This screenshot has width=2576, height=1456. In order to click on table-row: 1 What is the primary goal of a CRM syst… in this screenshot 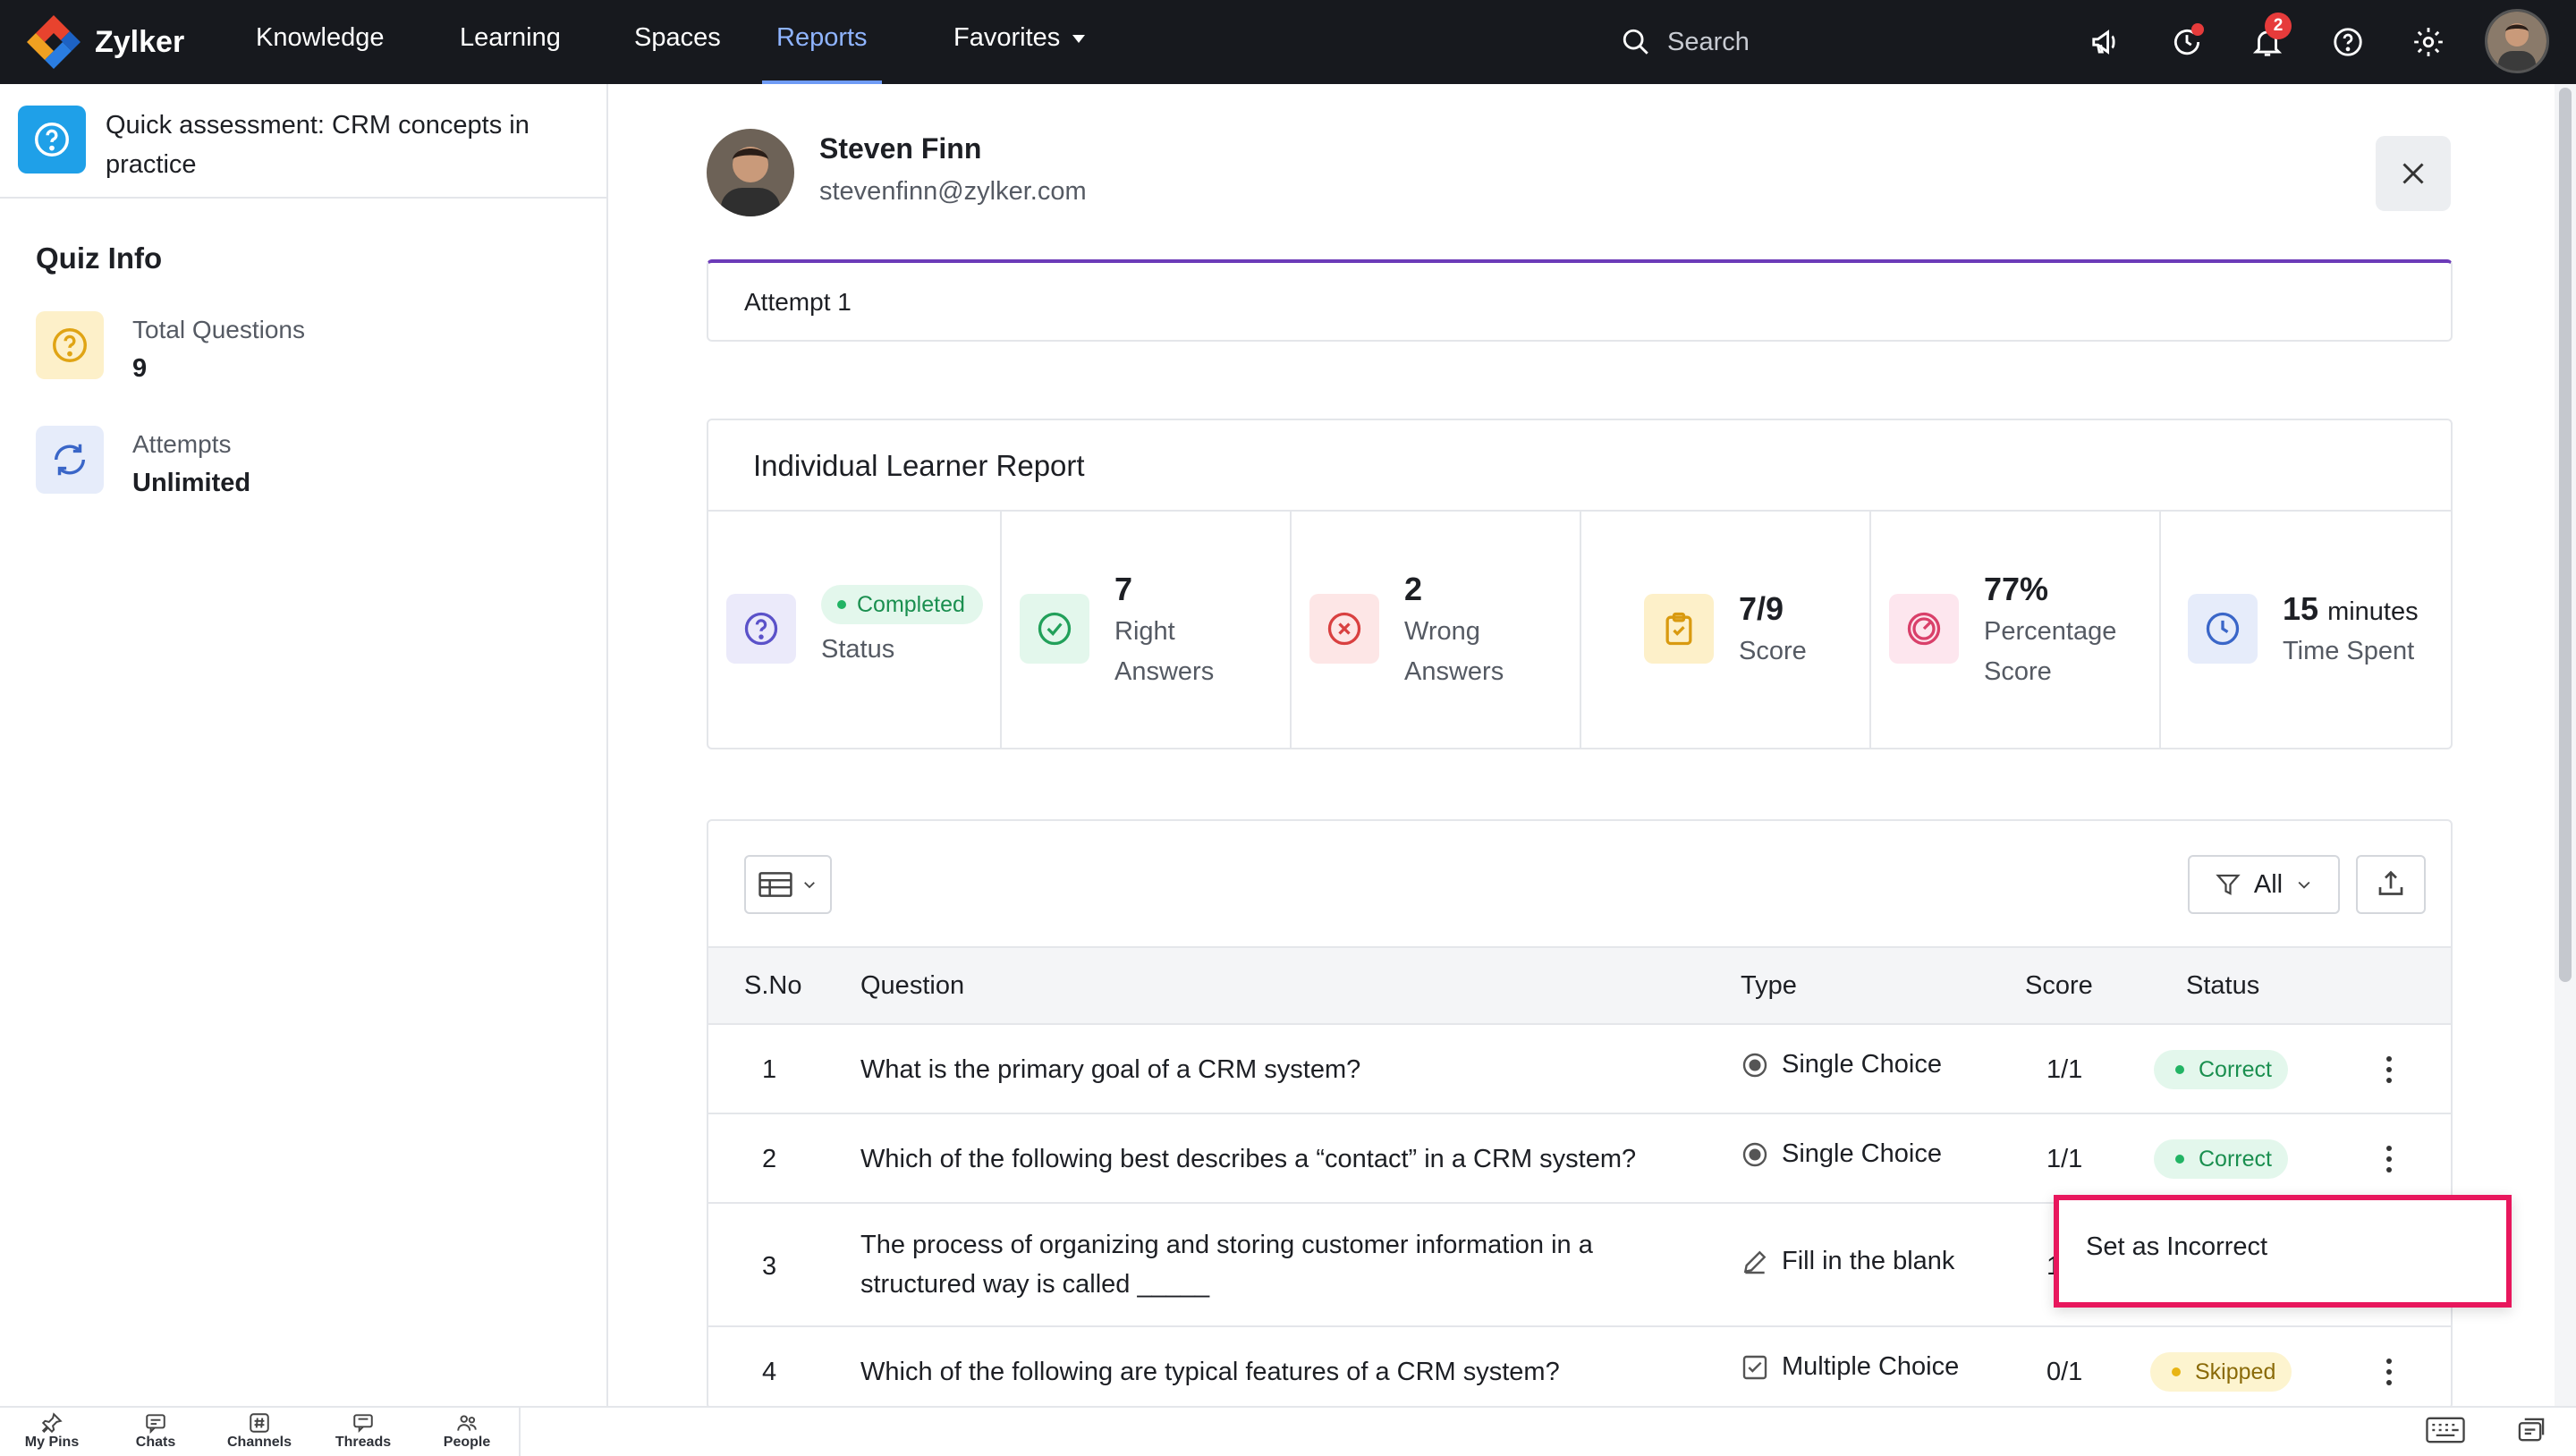, I will do `click(1579, 1069)`.